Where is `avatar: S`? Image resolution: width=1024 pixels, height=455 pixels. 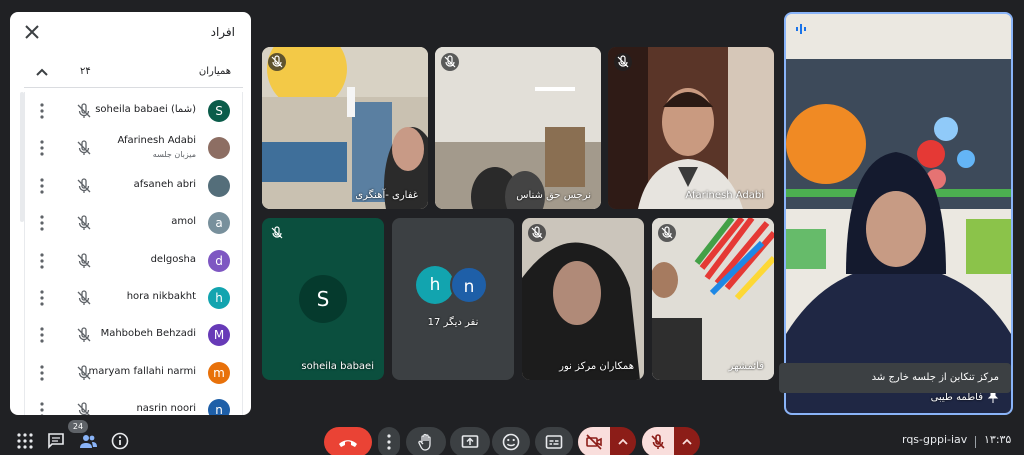
avatar: S is located at coordinates (219, 111).